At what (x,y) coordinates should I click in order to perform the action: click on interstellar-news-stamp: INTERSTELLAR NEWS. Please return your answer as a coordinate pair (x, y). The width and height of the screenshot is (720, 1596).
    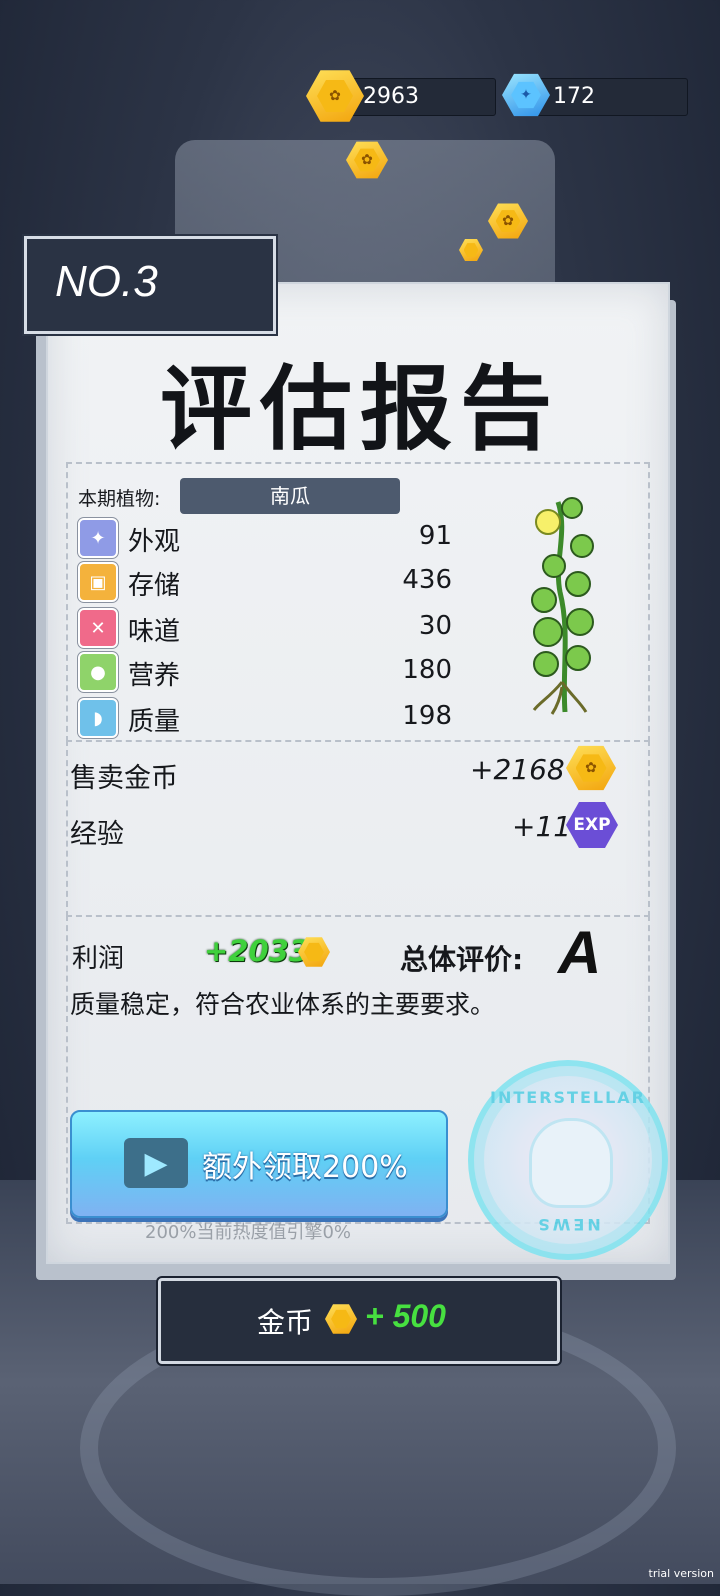
    Looking at the image, I should click on (568, 1160).